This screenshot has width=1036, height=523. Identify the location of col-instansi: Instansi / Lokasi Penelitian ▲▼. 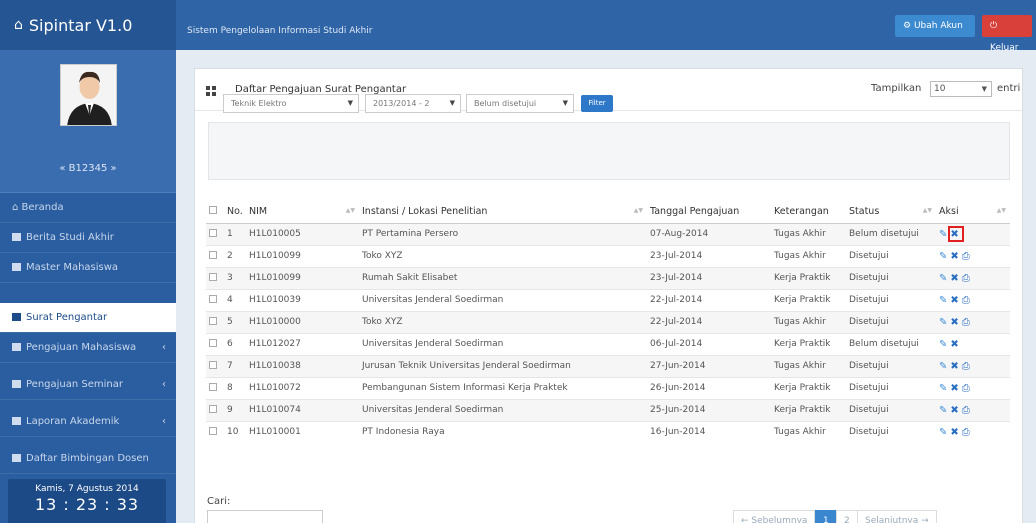
(503, 212).